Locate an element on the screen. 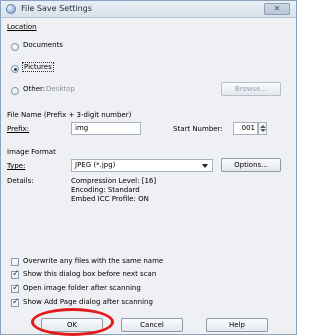  radio-pictures is located at coordinates (15, 69).